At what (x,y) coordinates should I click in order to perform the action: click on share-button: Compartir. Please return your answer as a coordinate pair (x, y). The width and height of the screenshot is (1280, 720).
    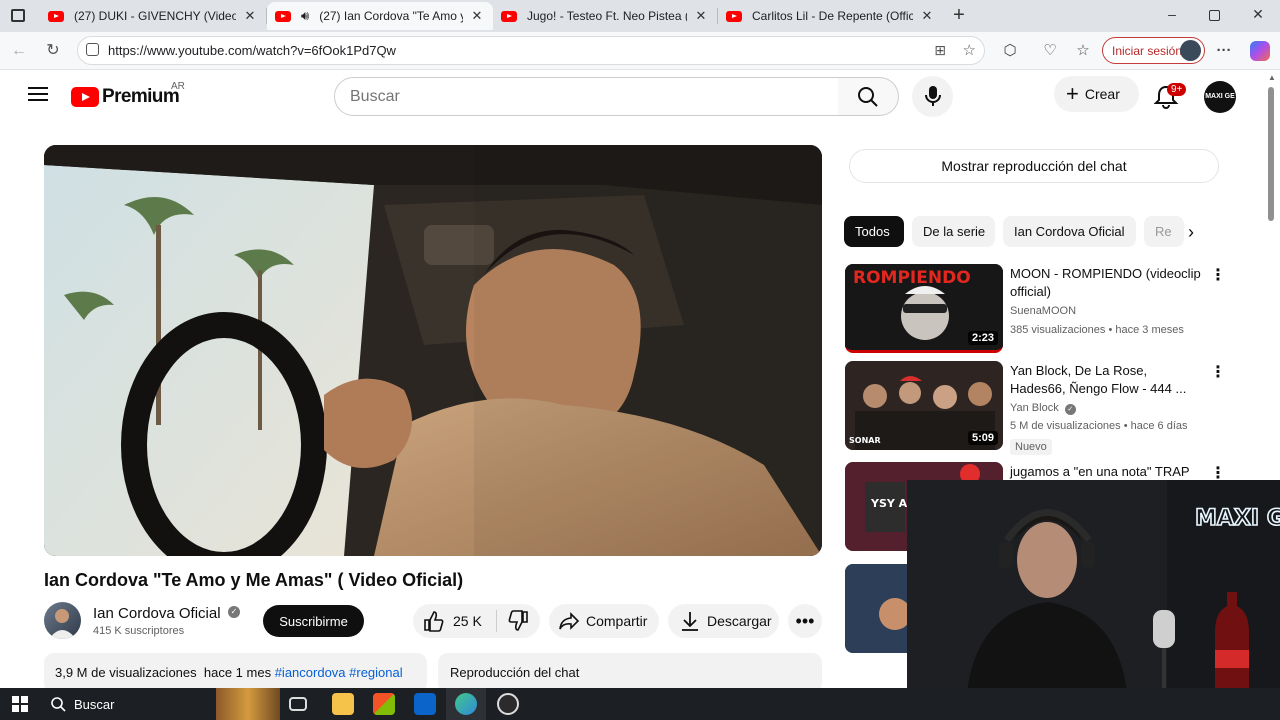
    Looking at the image, I should click on (604, 621).